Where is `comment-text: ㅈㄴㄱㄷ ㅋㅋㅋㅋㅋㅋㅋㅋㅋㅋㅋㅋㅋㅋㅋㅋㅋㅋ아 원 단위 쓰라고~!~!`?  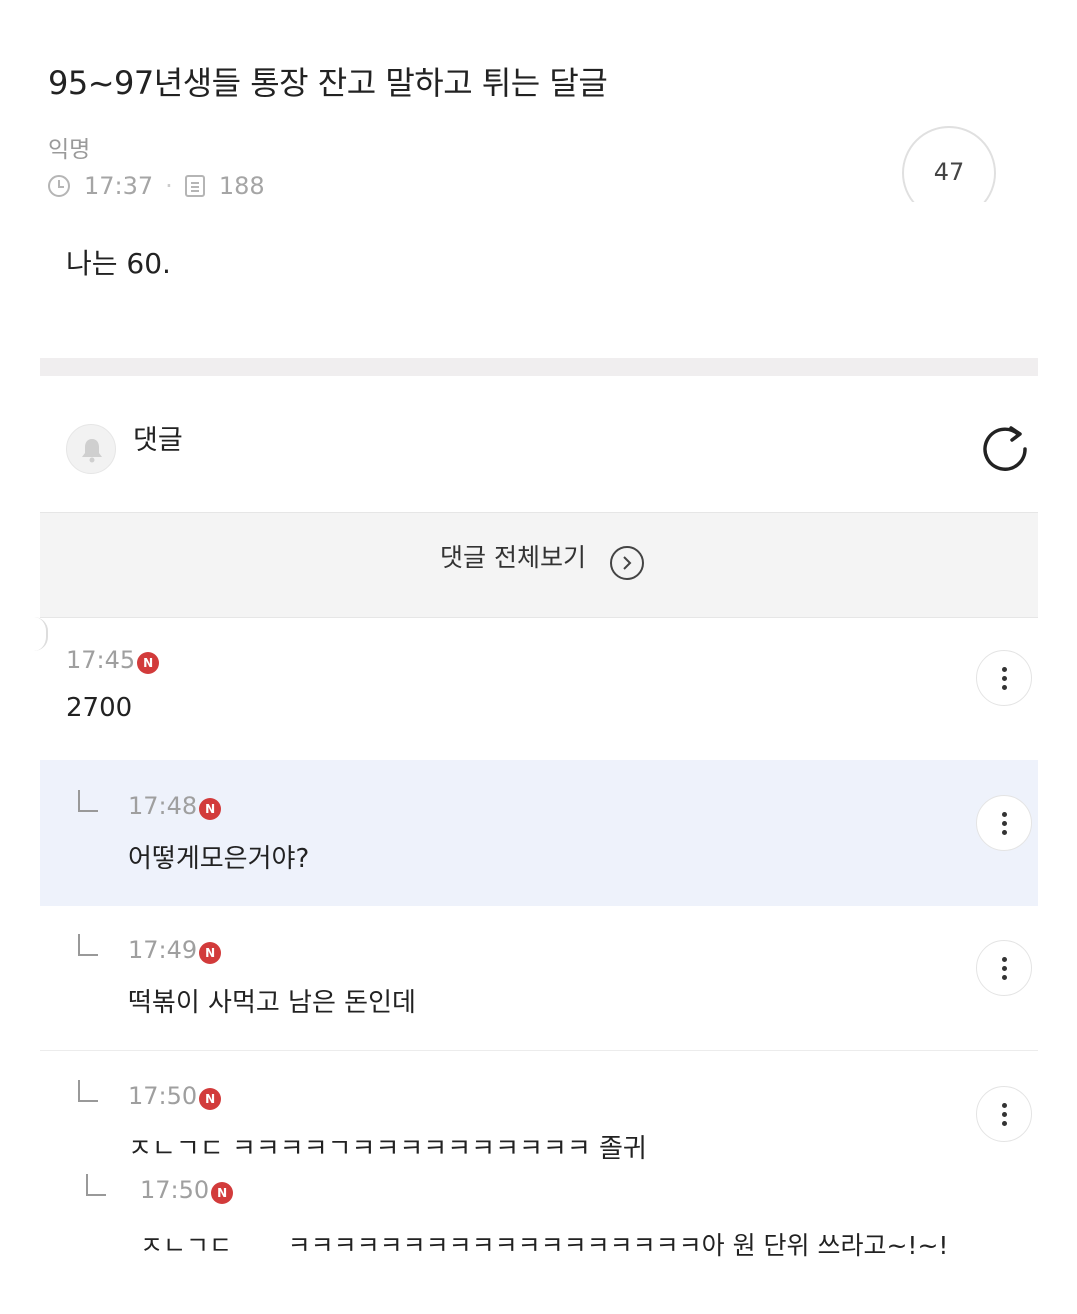 comment-text: ㅈㄴㄱㄷ ㅋㅋㅋㅋㅋㅋㅋㅋㅋㅋㅋㅋㅋㅋㅋㅋㅋㅋ아 원 단위 쓰라고~!~! is located at coordinates (544, 1245).